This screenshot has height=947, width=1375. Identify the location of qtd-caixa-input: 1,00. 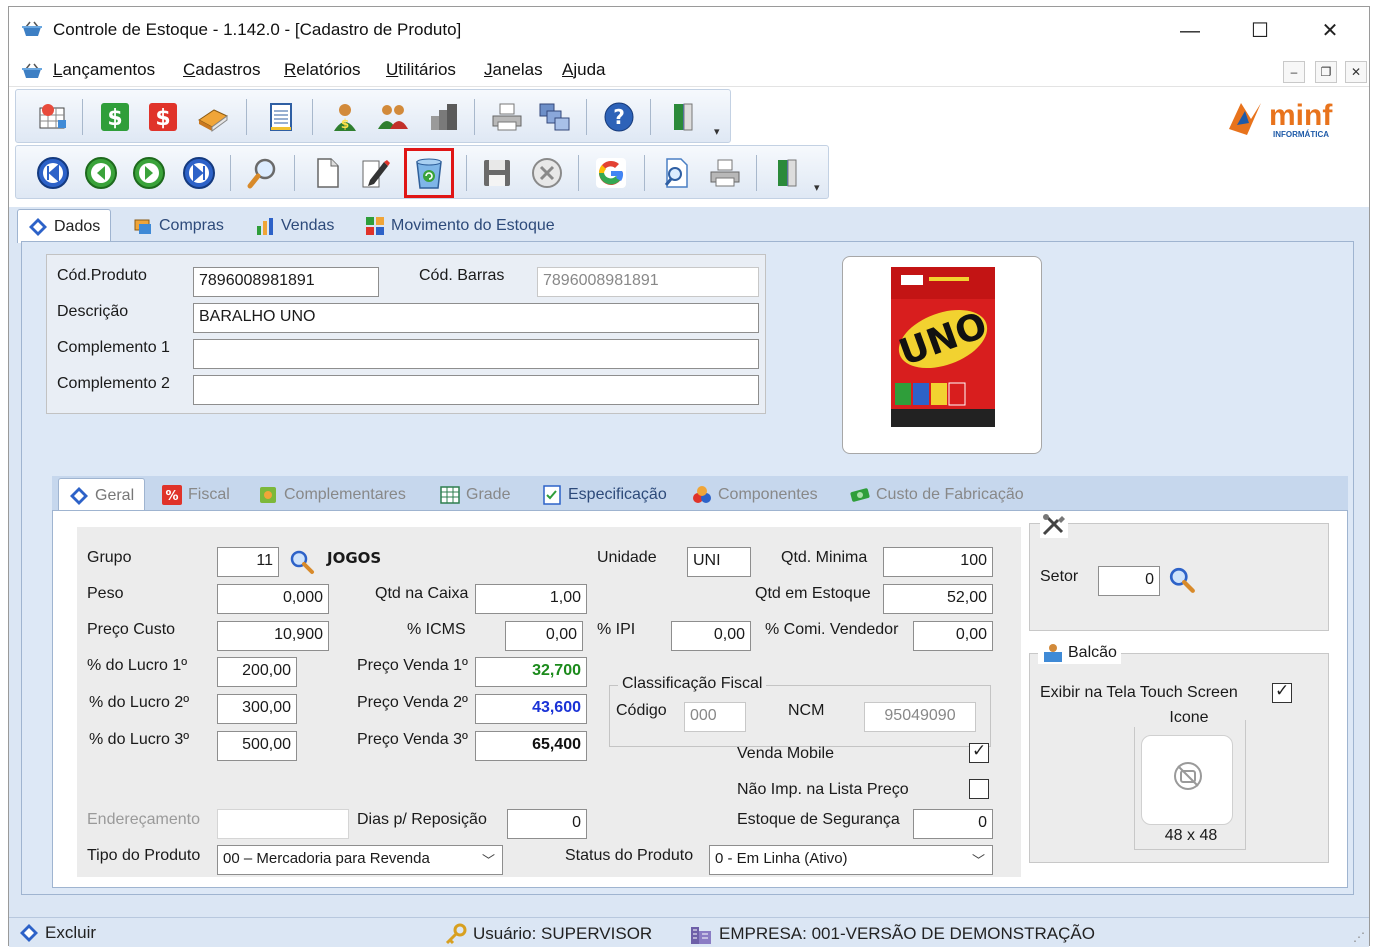
(531, 599).